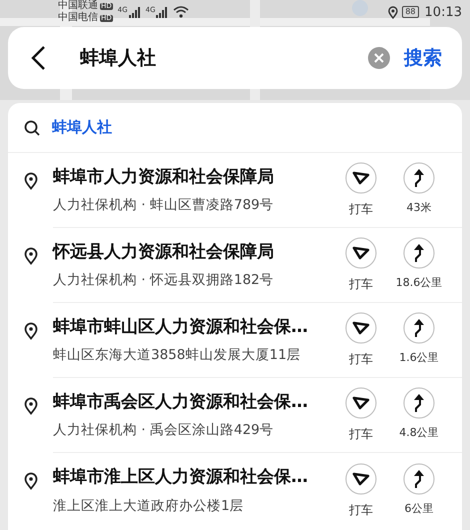  Describe the element at coordinates (149, 506) in the screenshot. I see `place-address: 淮上区淮上大道政府办公楼1层` at that location.